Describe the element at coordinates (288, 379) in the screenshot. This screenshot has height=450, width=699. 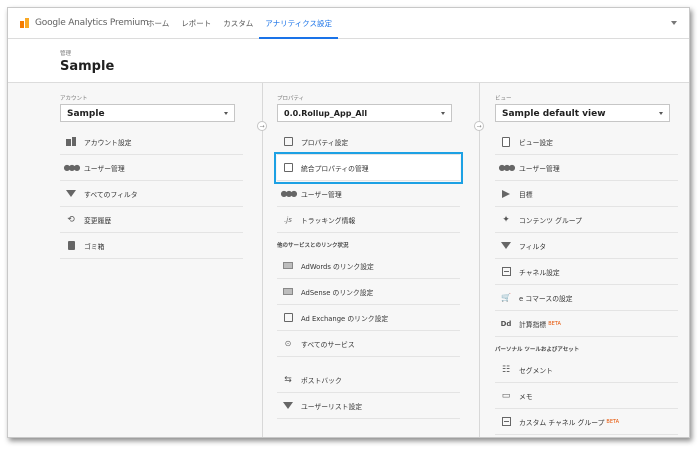
I see `postback-icon: ⇆` at that location.